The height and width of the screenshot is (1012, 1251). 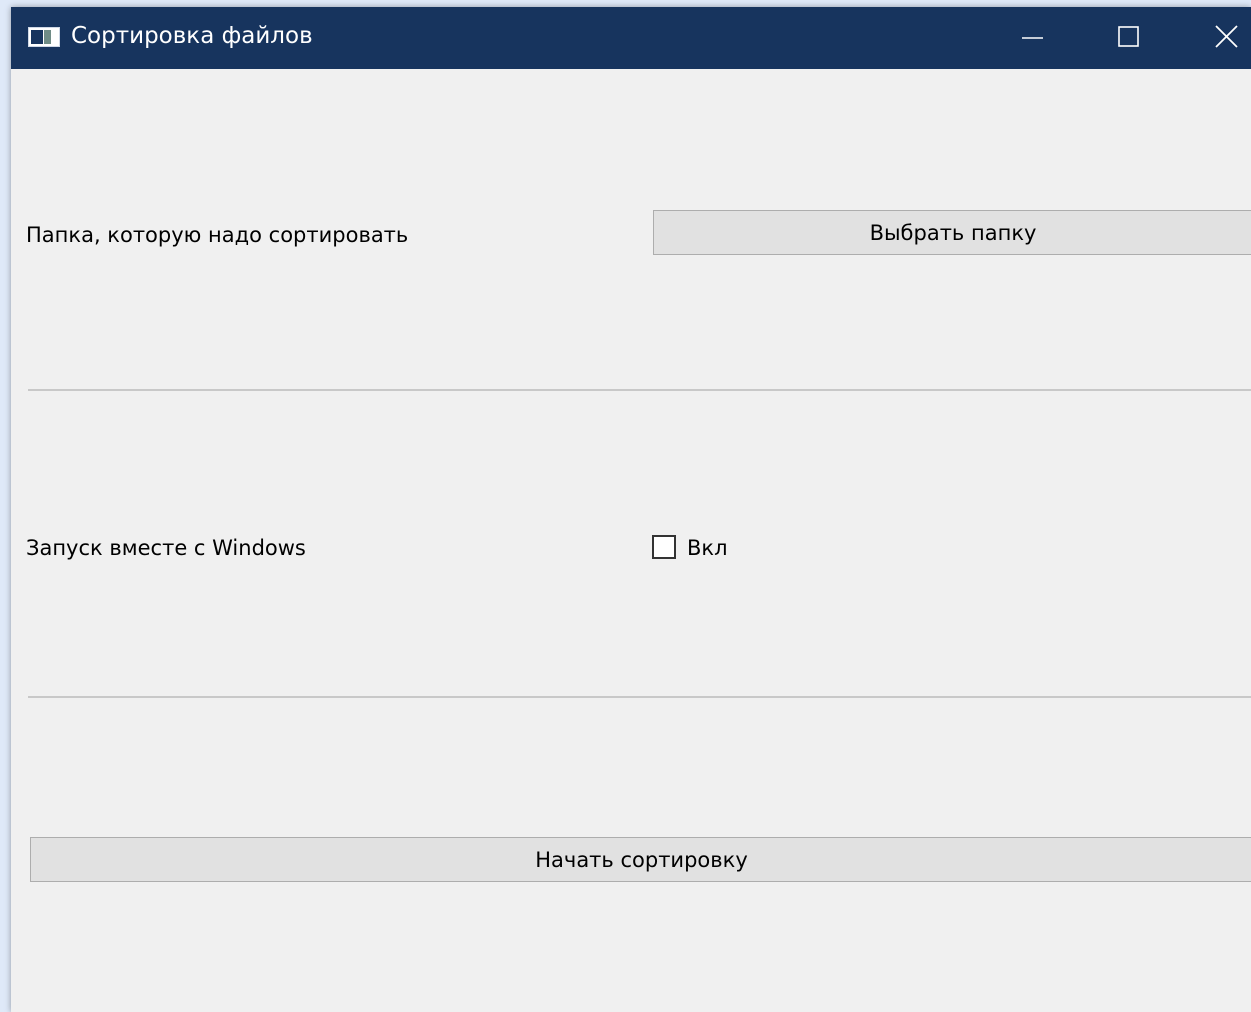 I want to click on minimize-button, so click(x=1034, y=38).